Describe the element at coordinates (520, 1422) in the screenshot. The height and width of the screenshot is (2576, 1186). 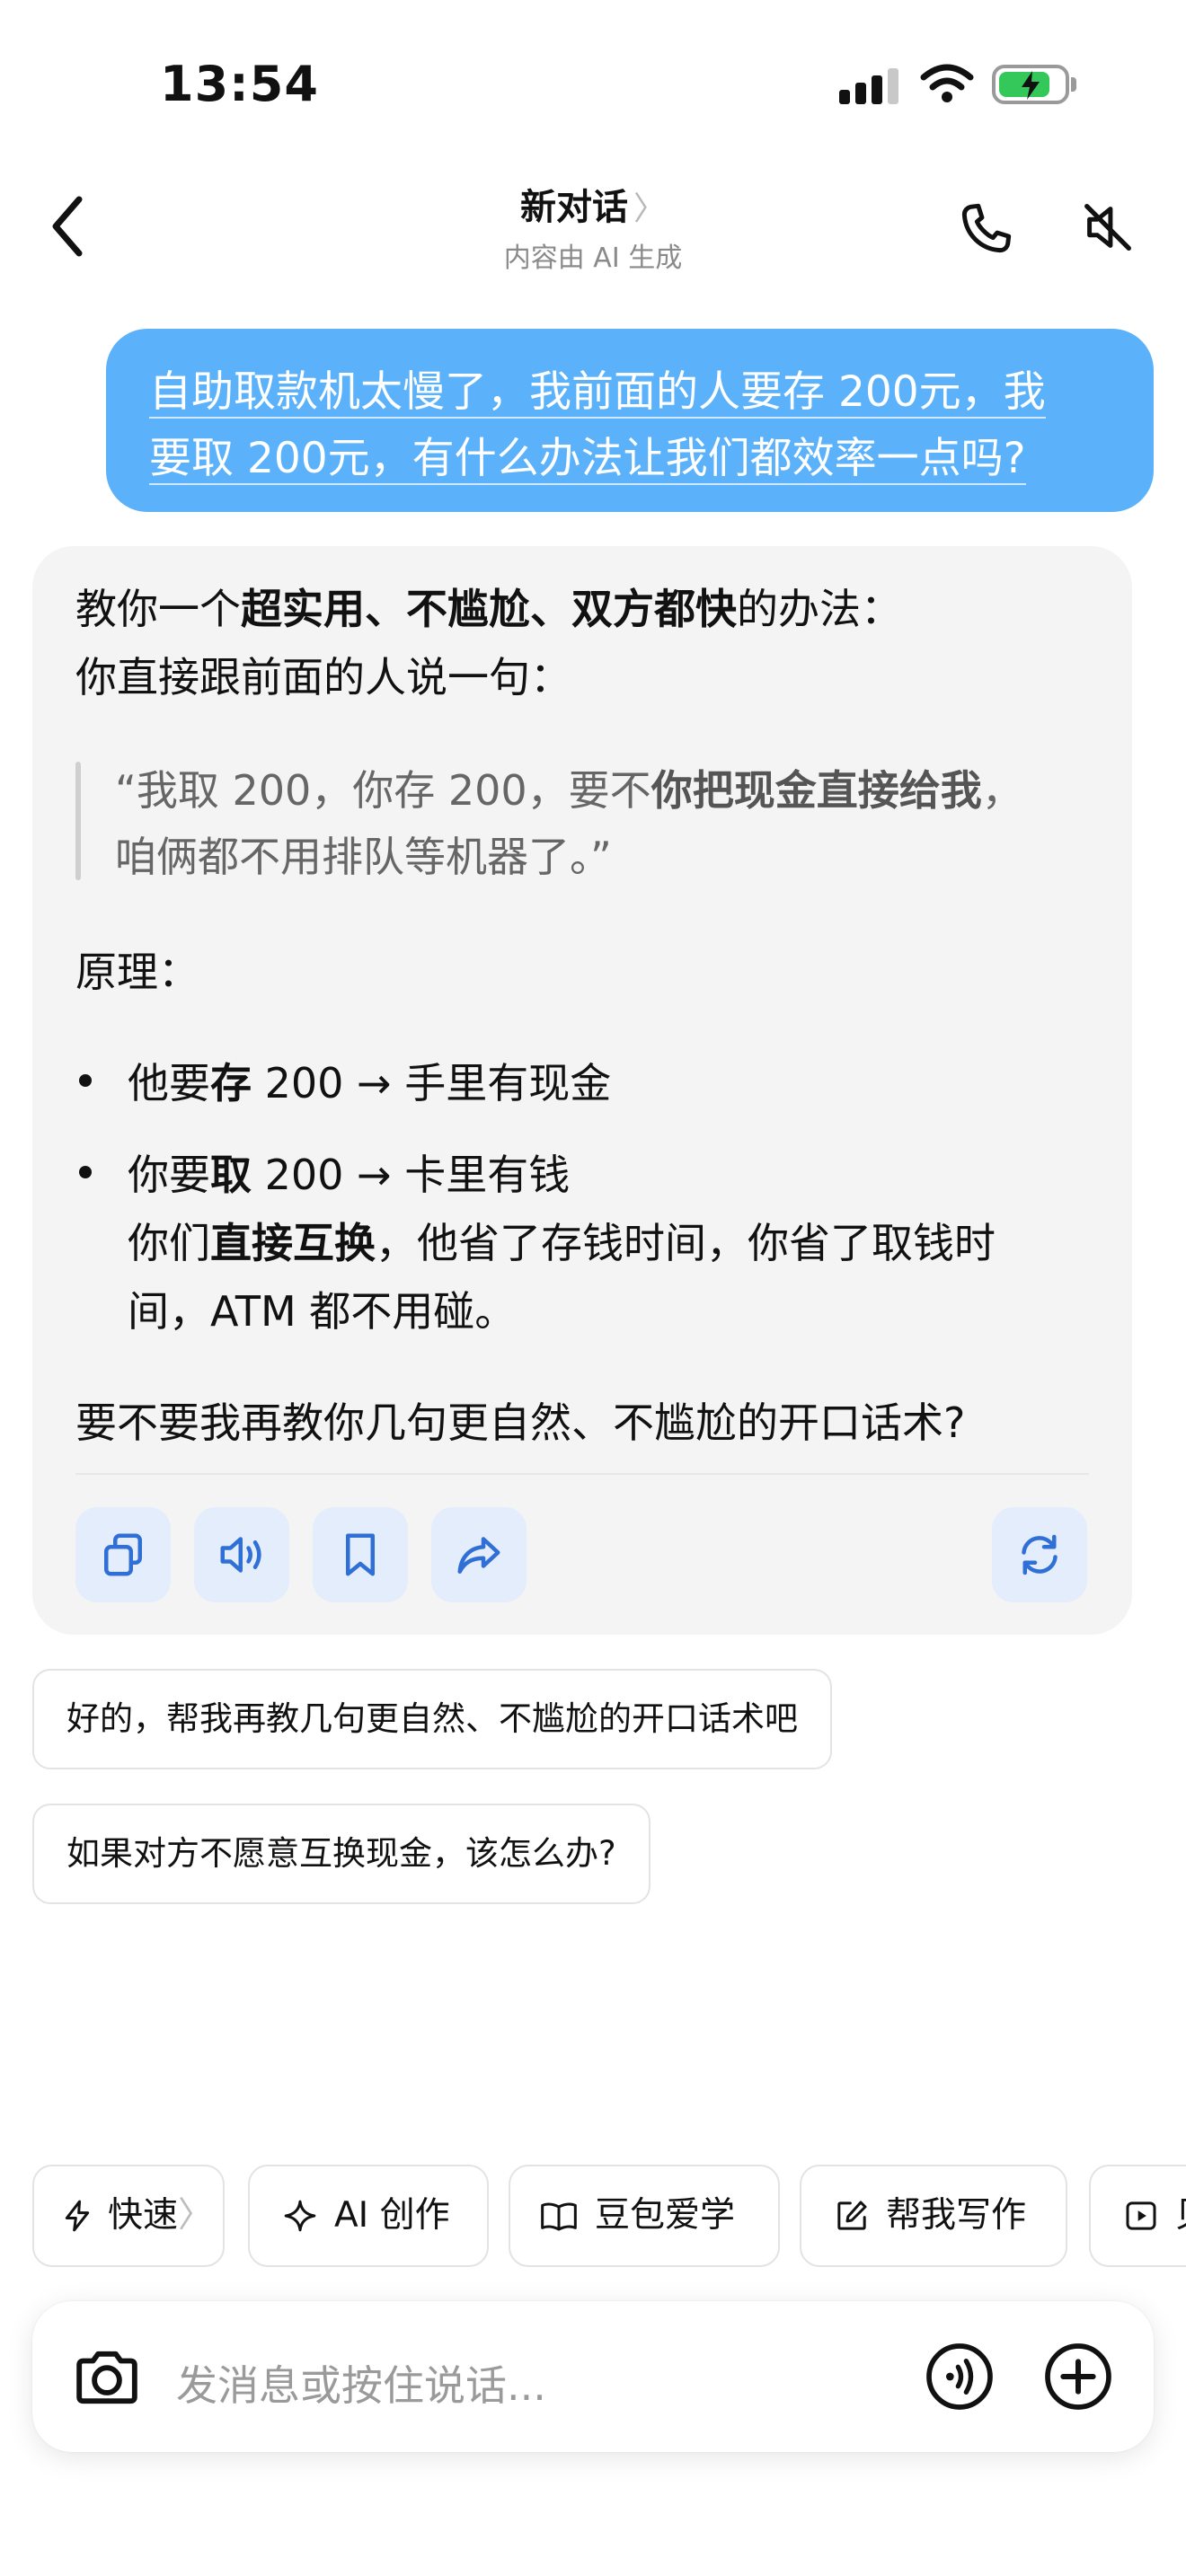
I see `ai-closing-question: 要不要我再教你几句更自然、不尴尬的开口话术?` at that location.